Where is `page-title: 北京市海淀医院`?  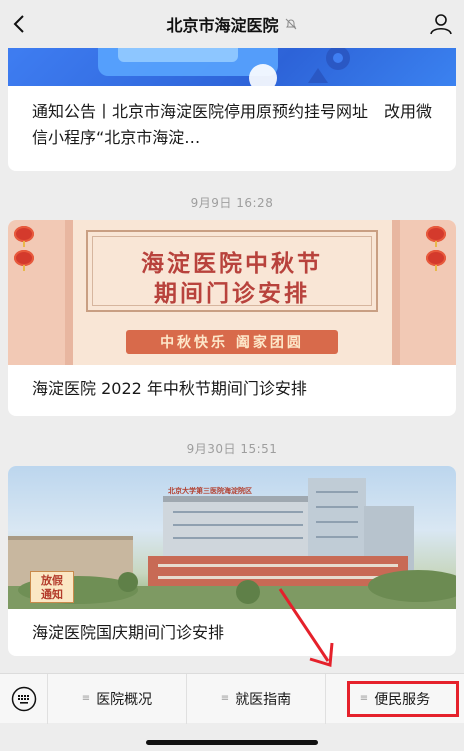 page-title: 北京市海淀医院 is located at coordinates (231, 24).